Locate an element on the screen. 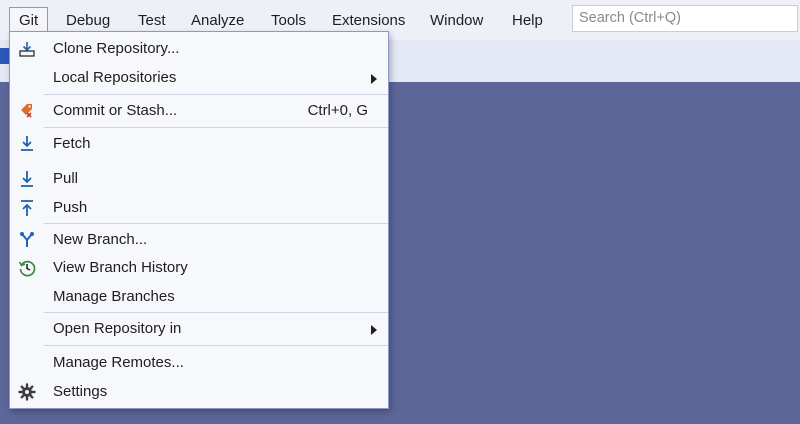  menu-window: Window is located at coordinates (456, 21).